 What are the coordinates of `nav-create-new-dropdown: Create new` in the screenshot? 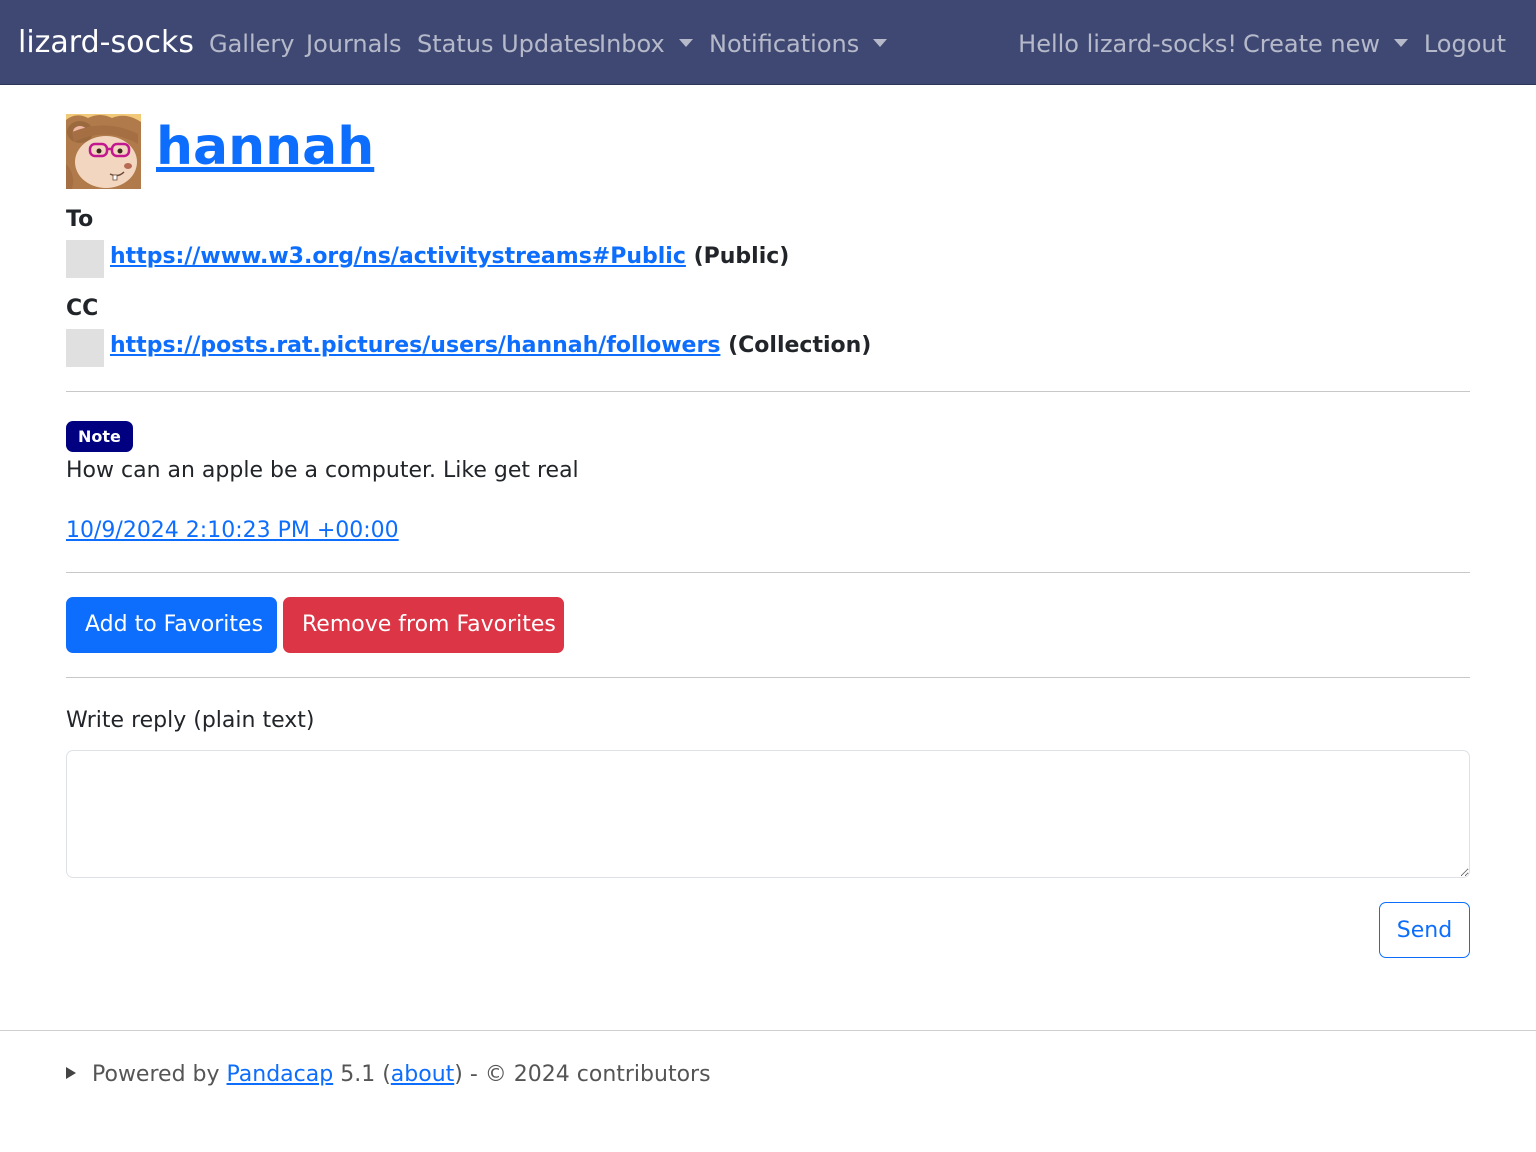 It's located at (1325, 44).